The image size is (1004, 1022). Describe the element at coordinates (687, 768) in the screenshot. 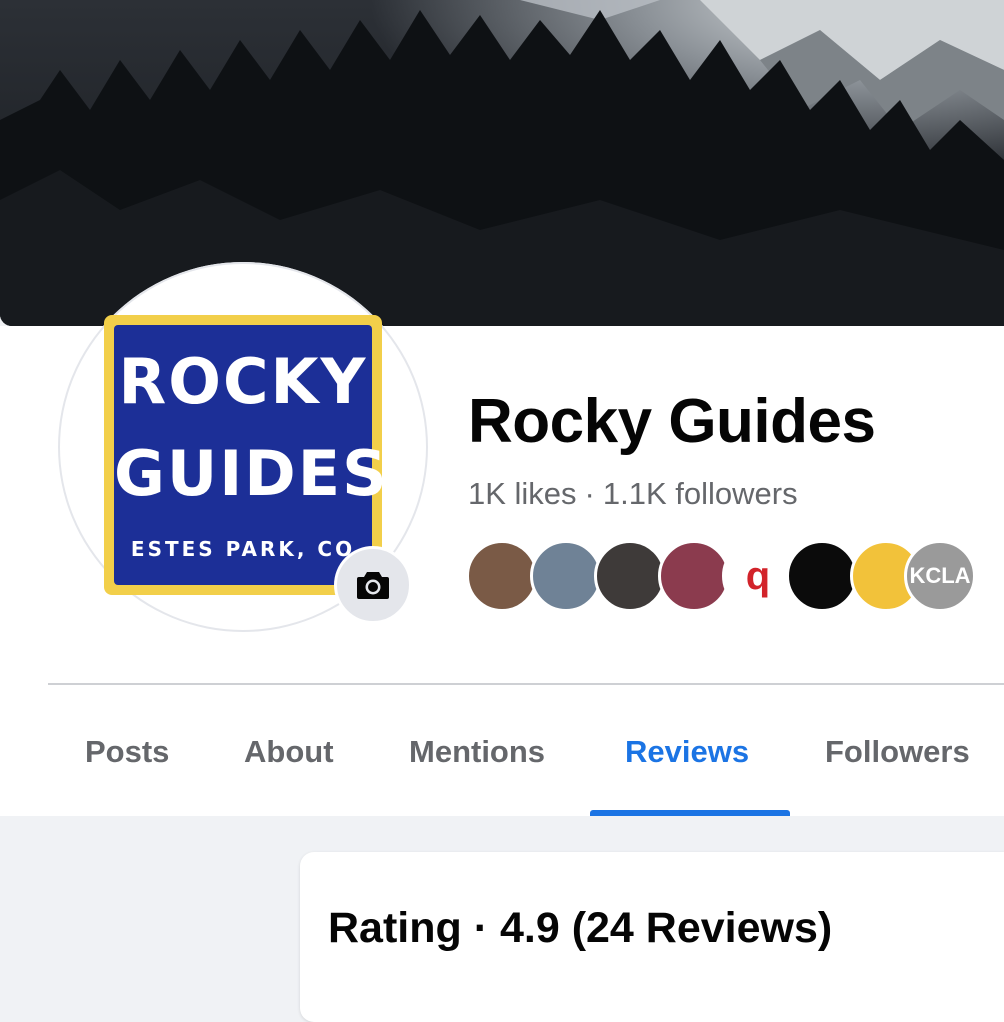

I see `tab-reviews: Reviews` at that location.